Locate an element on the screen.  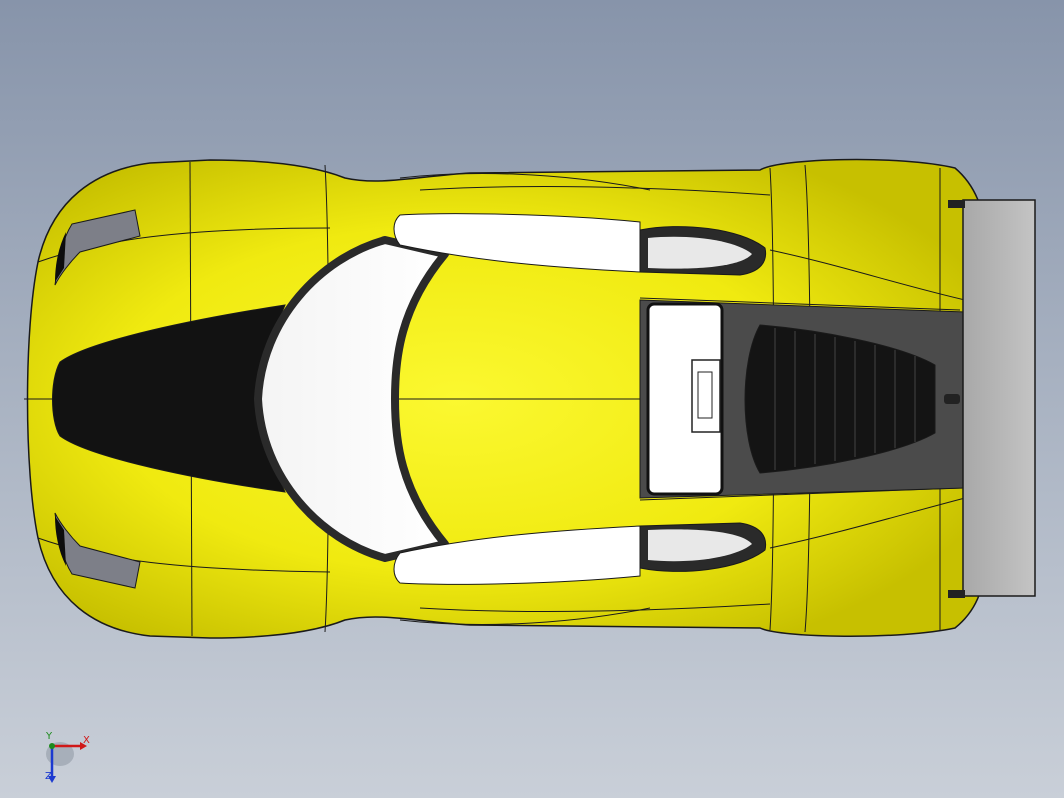
rear-wing is located at coordinates (999, 398).